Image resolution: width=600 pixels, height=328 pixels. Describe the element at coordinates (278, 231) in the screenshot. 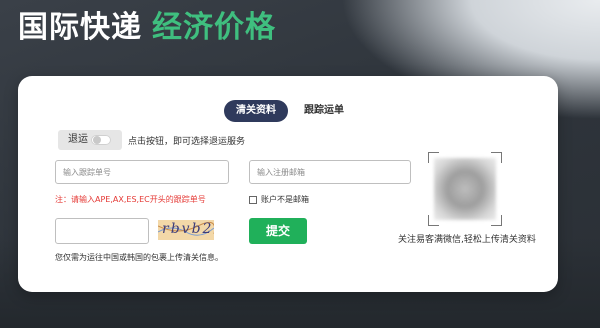

I see `submit-button: 提交` at that location.